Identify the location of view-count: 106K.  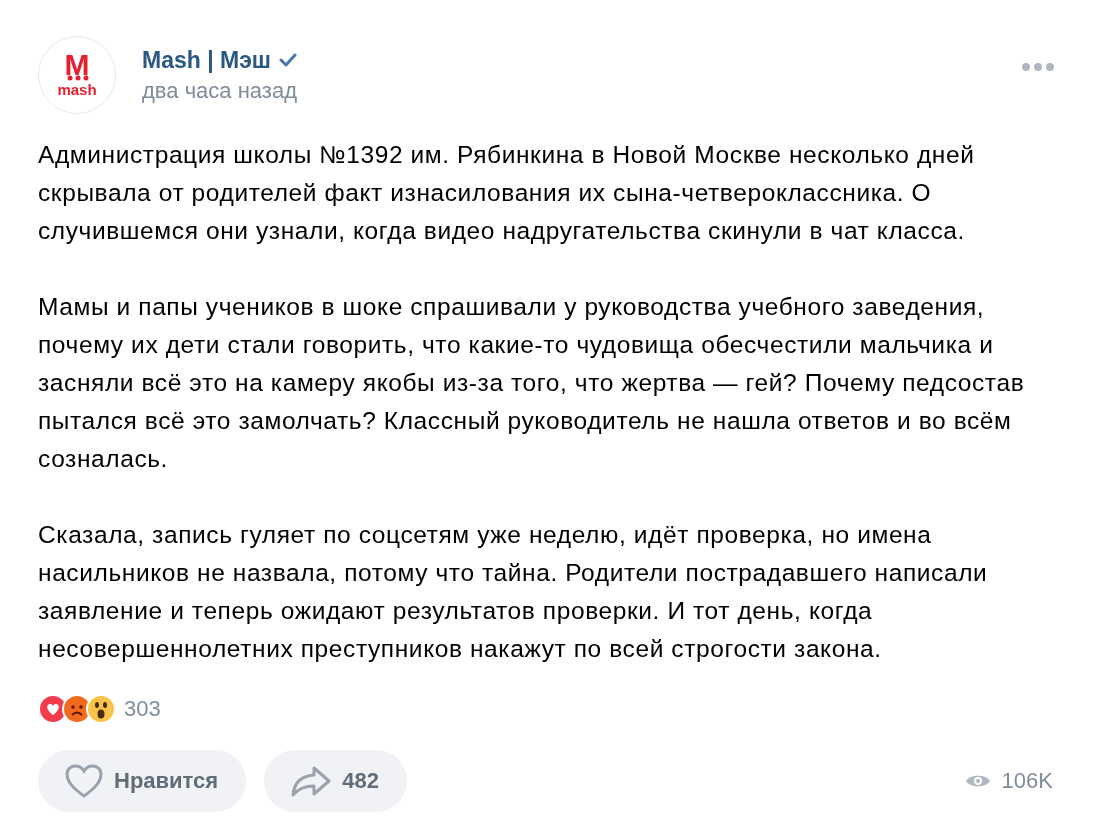
(1027, 781).